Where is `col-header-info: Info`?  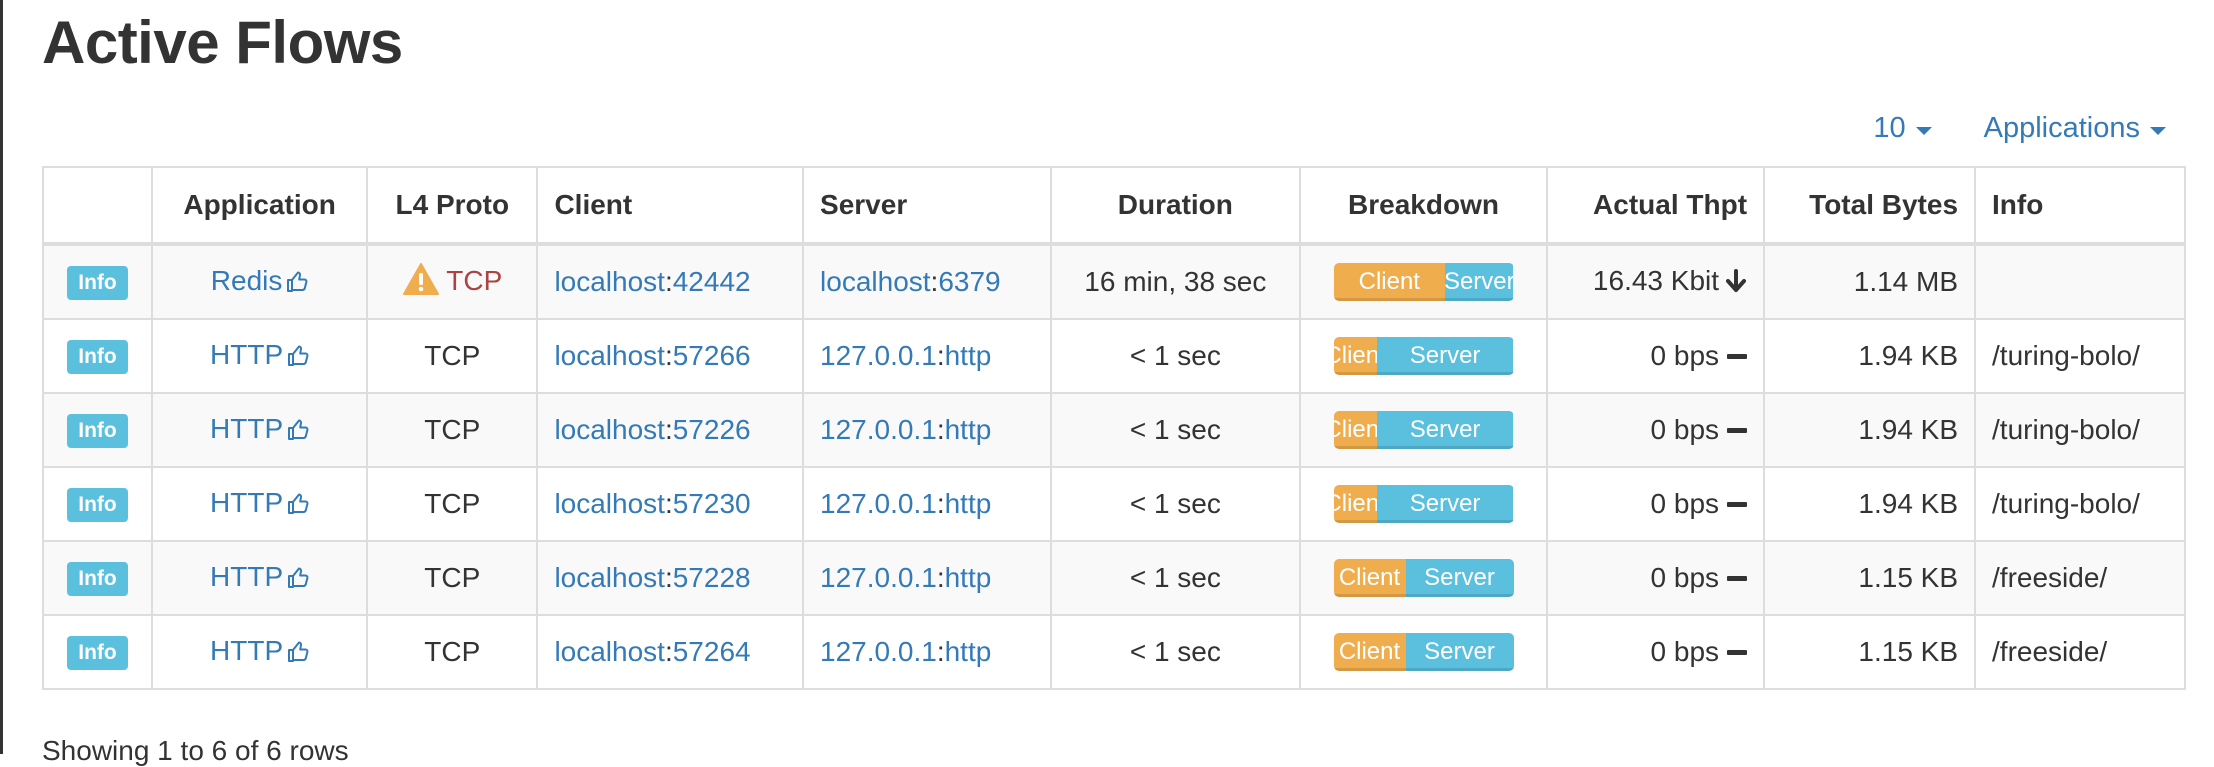 col-header-info: Info is located at coordinates (2080, 206).